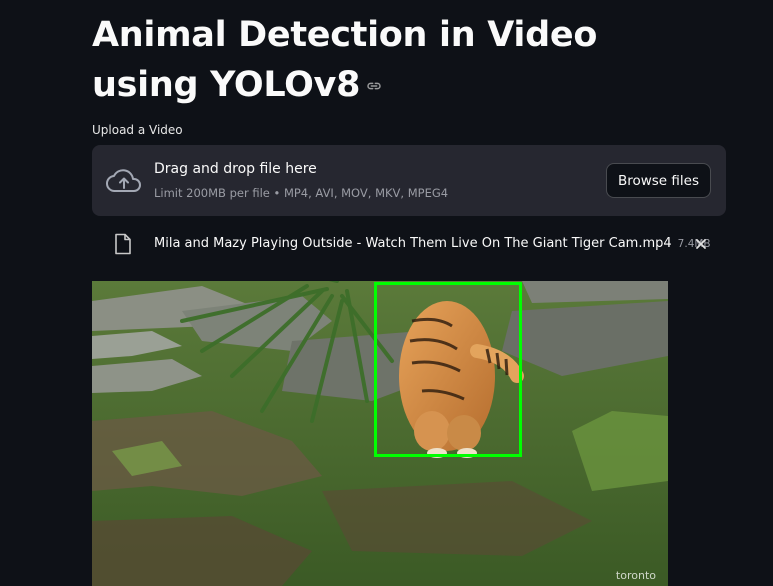  Describe the element at coordinates (658, 180) in the screenshot. I see `browse-files-button: Browse files` at that location.